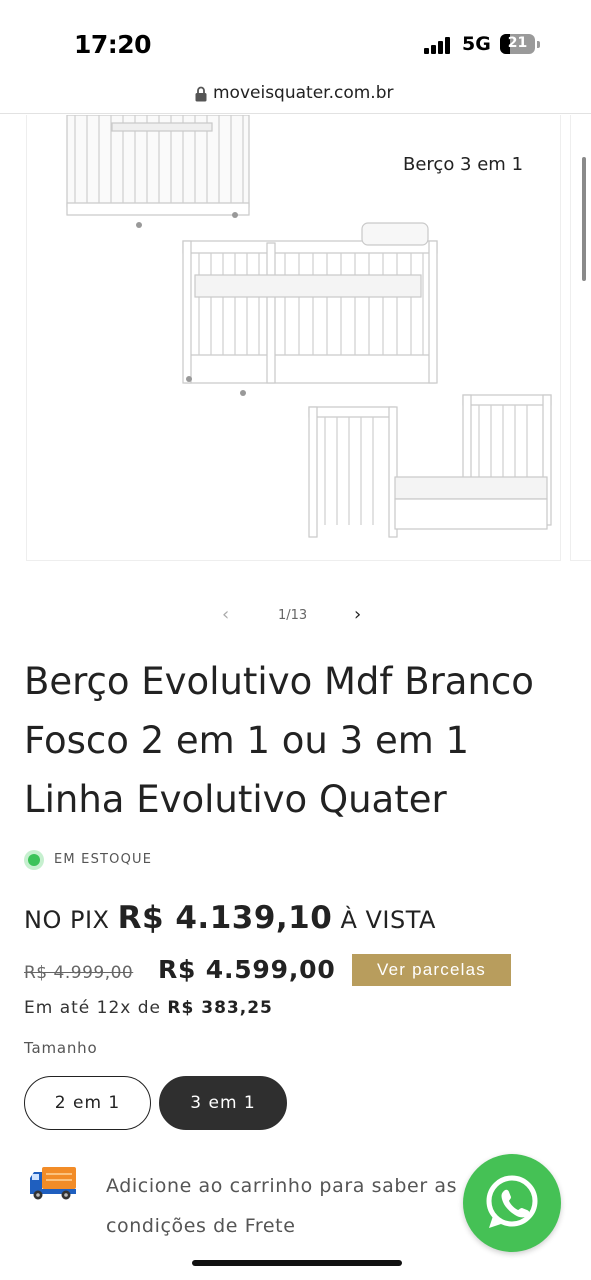 The image size is (591, 1280). I want to click on slide-counter: 1/13, so click(293, 615).